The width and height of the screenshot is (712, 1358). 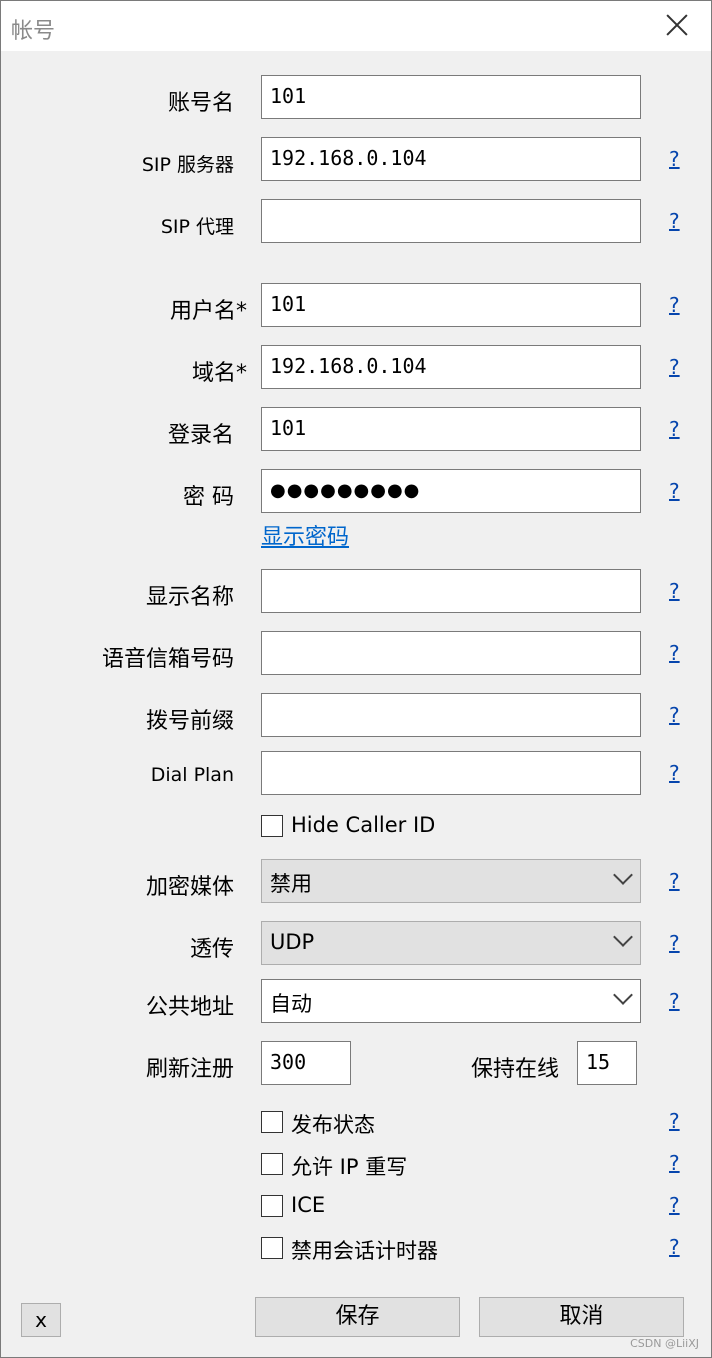 What do you see at coordinates (41, 1320) in the screenshot?
I see `x-button: x` at bounding box center [41, 1320].